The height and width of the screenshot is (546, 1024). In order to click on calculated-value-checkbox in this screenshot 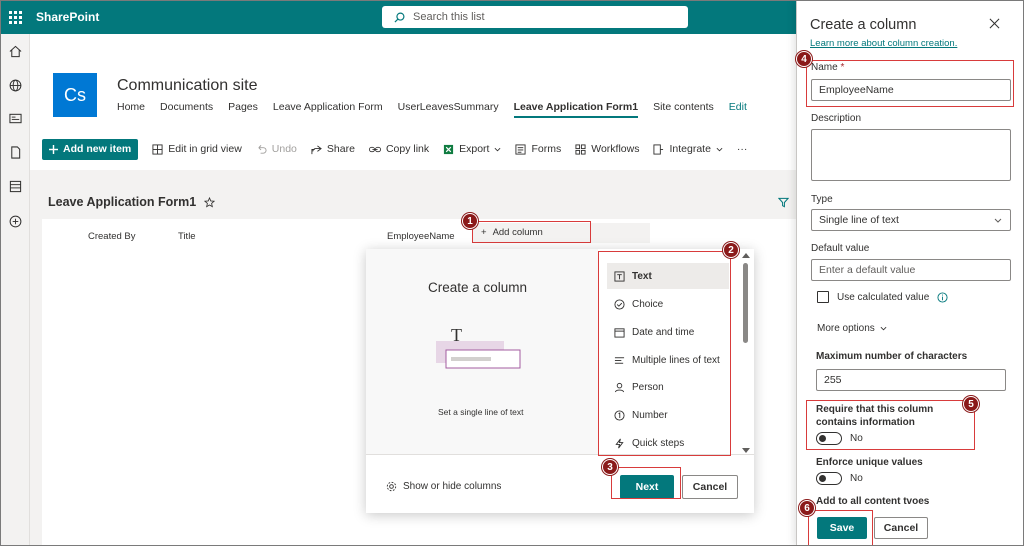, I will do `click(823, 297)`.